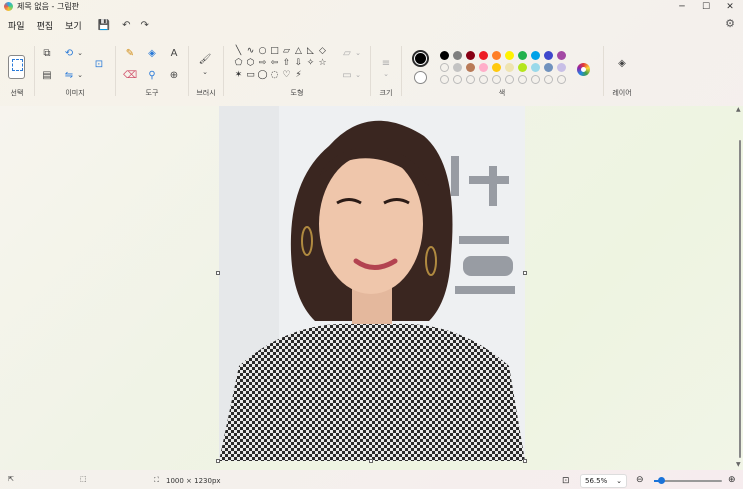 The height and width of the screenshot is (489, 743). I want to click on shape-option: ✧, so click(310, 63).